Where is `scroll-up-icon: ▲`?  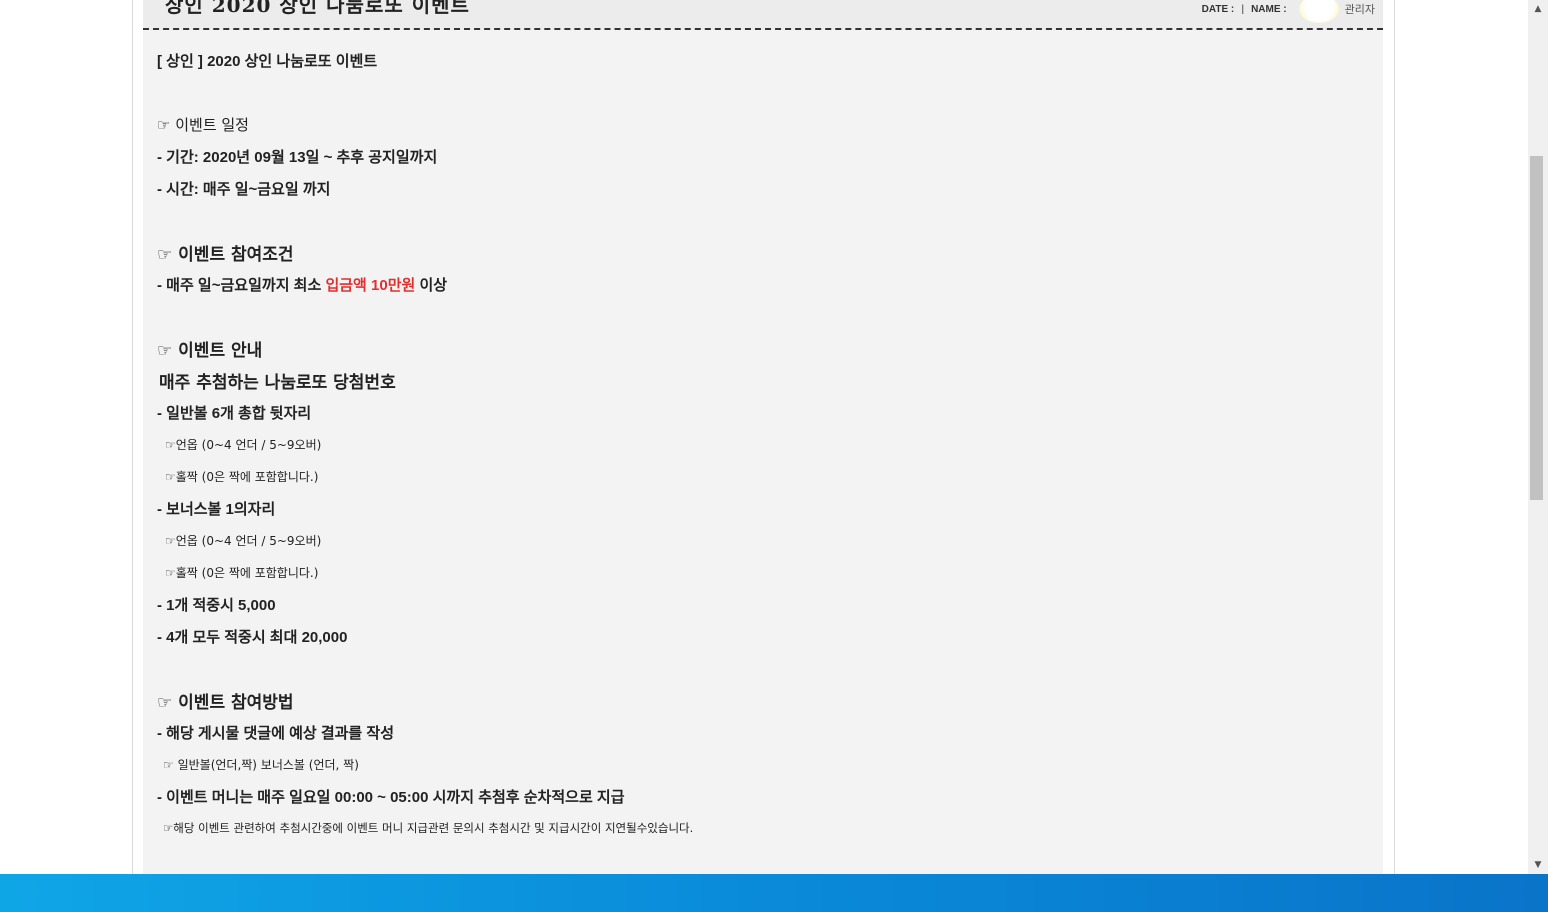 scroll-up-icon: ▲ is located at coordinates (1538, 9).